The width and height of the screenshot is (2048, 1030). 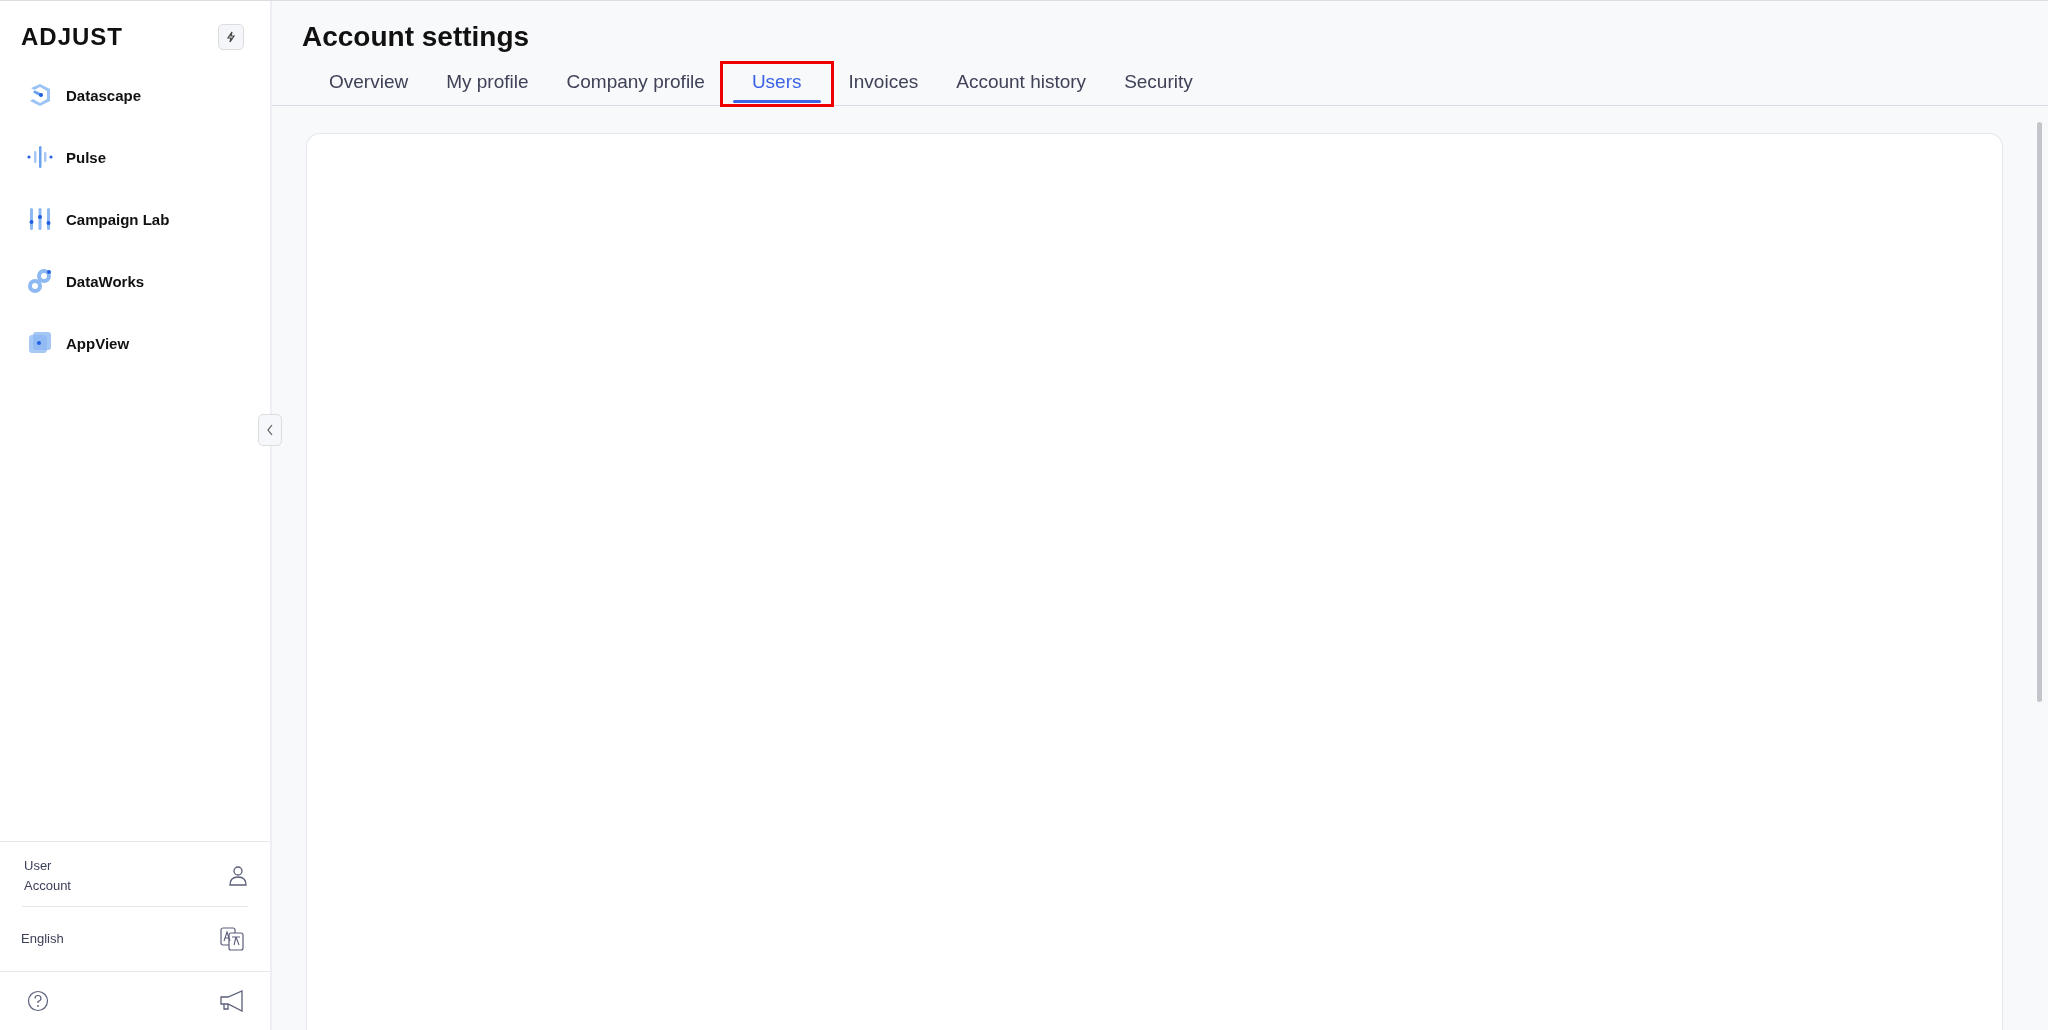 What do you see at coordinates (238, 876) in the screenshot?
I see `user-icon` at bounding box center [238, 876].